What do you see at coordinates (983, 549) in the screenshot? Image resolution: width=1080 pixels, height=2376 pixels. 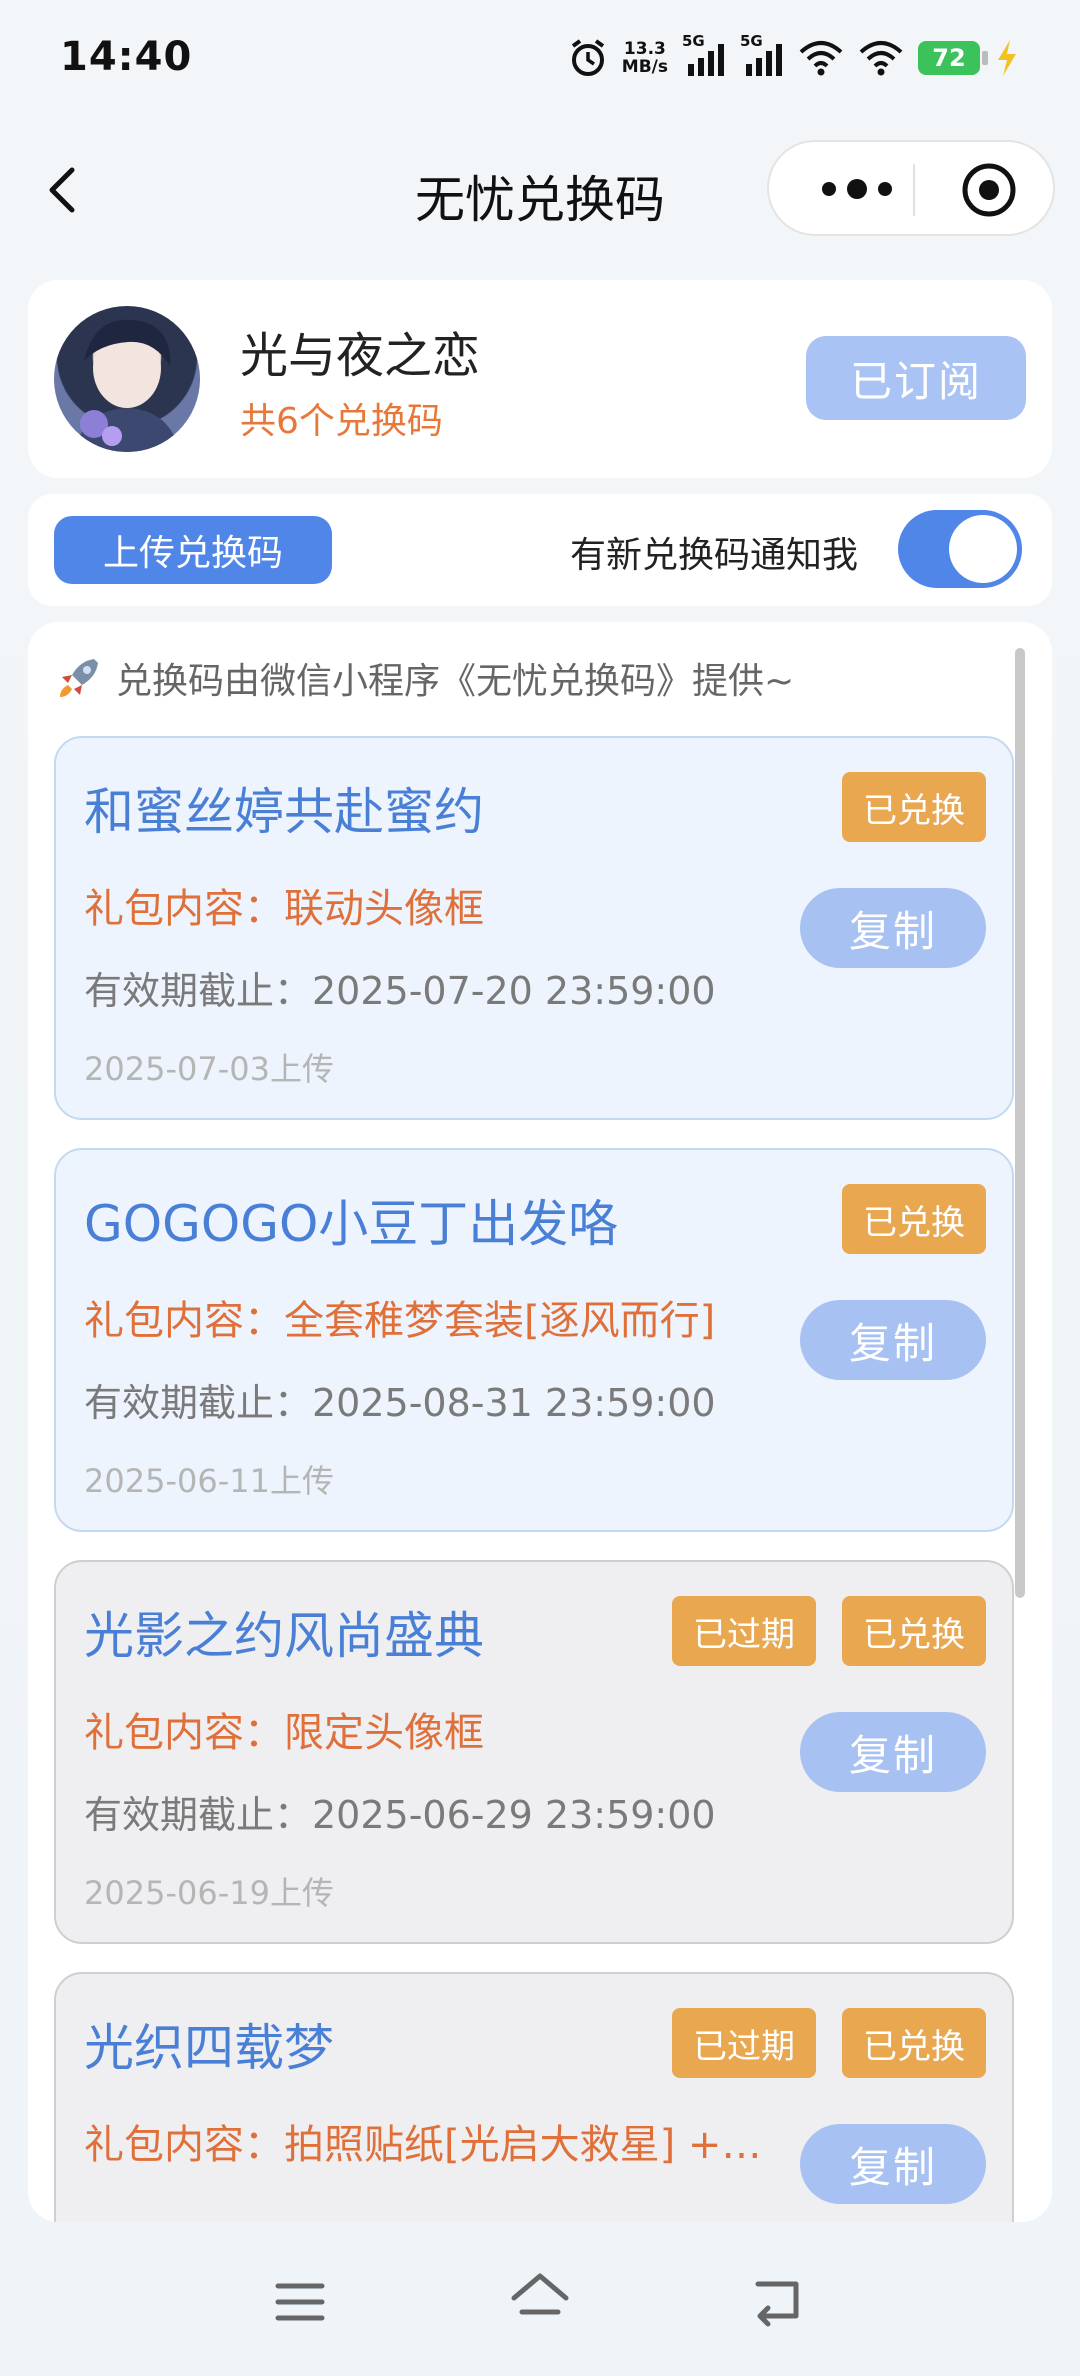 I see `toggle-knob` at bounding box center [983, 549].